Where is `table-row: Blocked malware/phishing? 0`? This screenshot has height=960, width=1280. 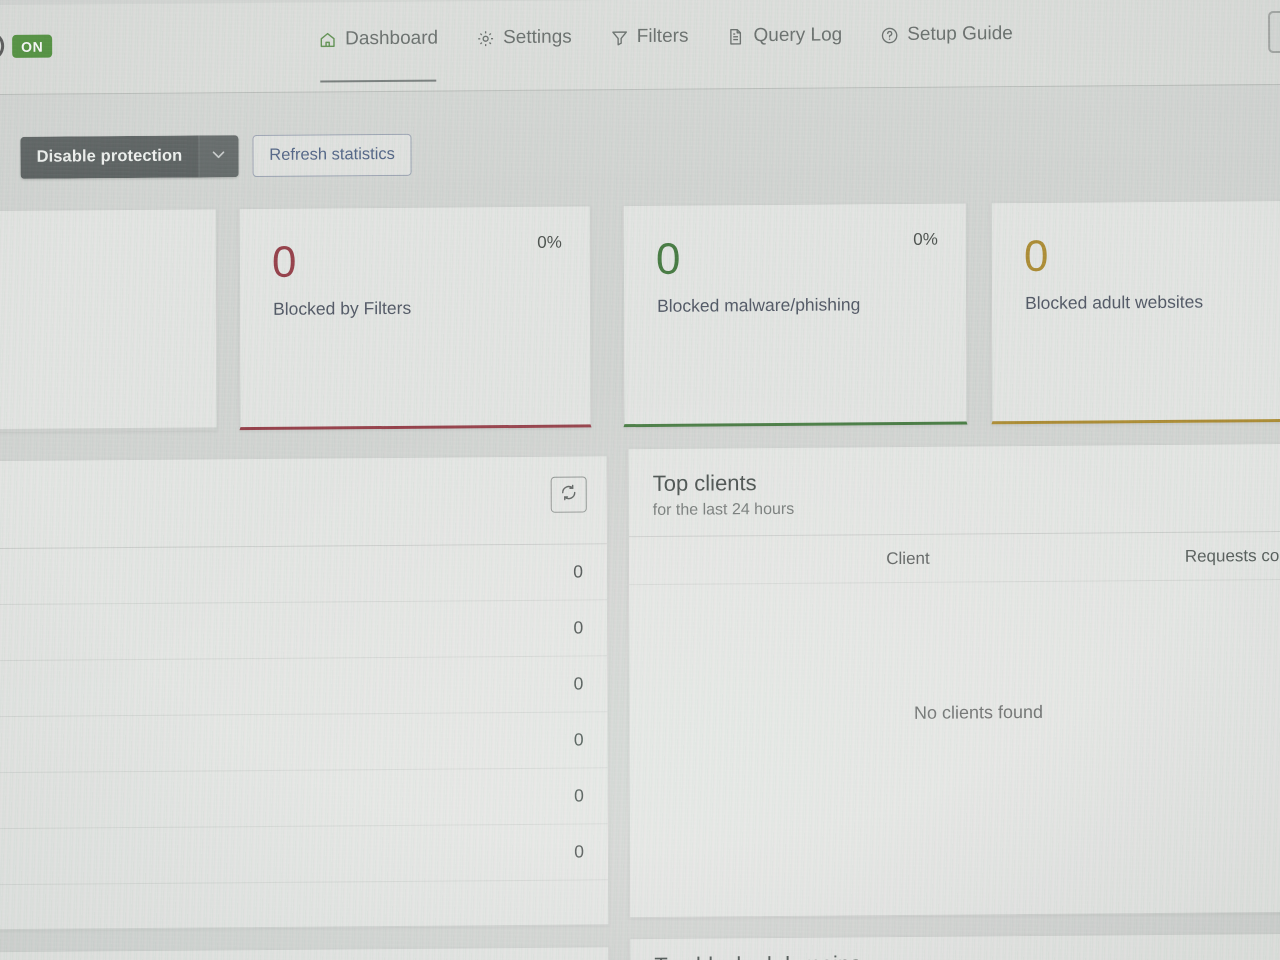
table-row: Blocked malware/phishing? 0 is located at coordinates (304, 688).